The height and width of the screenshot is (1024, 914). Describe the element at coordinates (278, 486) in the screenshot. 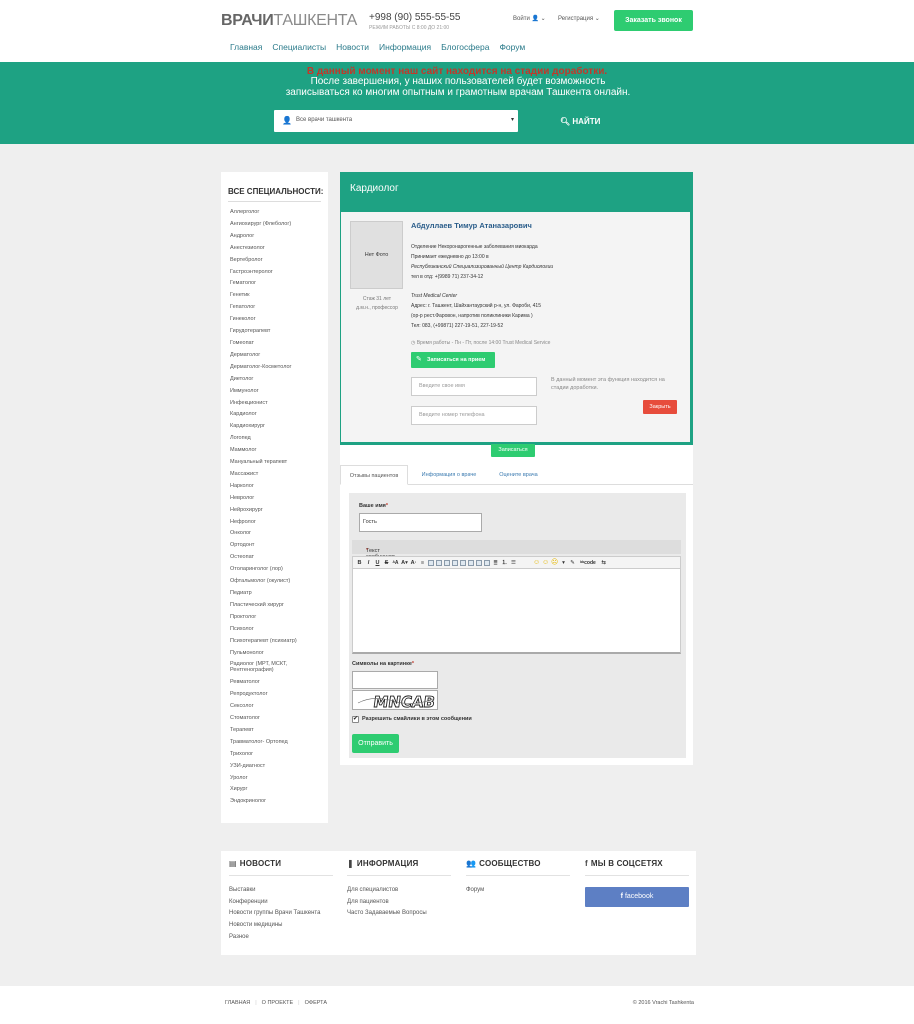

I see `sidebar-item: Нарколог` at that location.